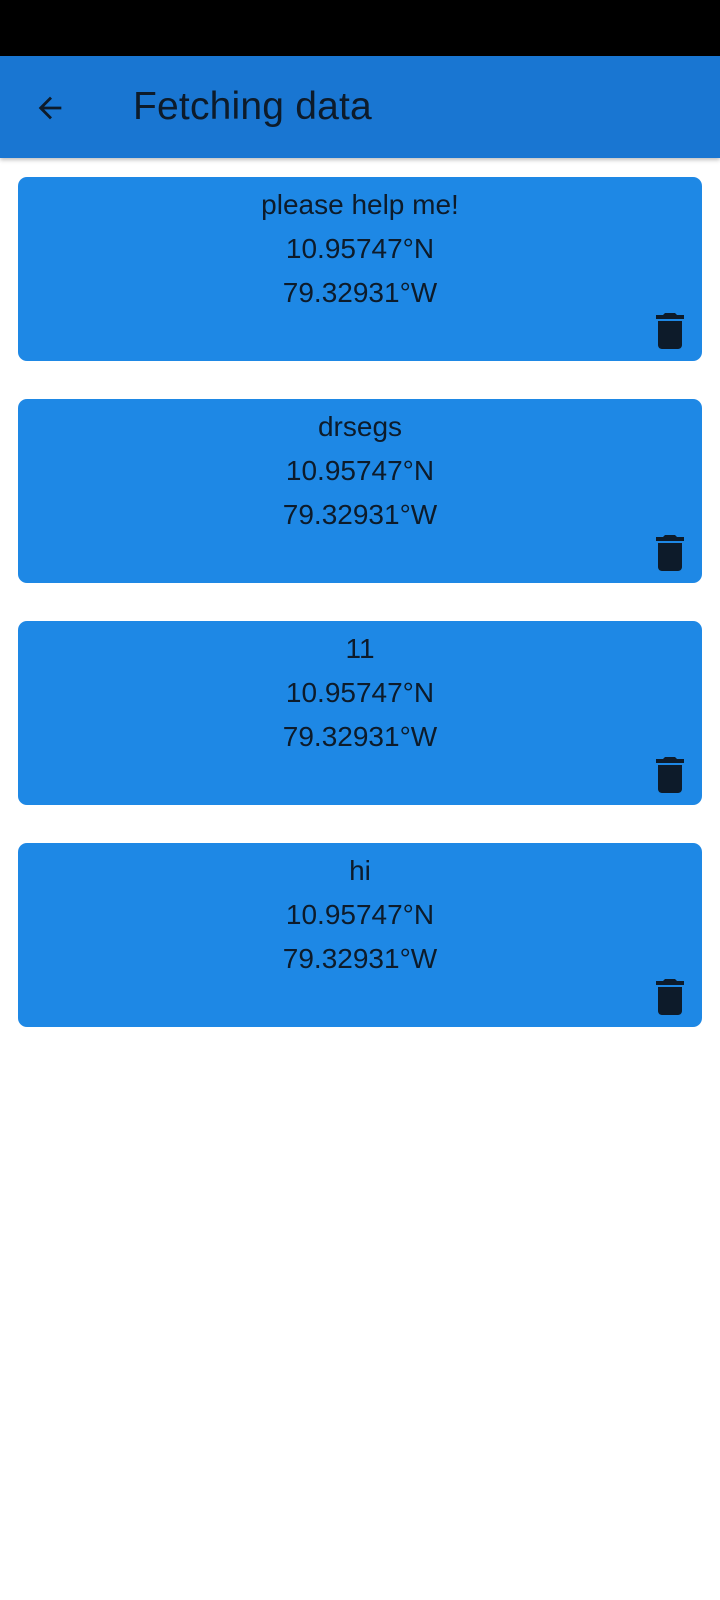 The image size is (720, 1600). I want to click on back-button, so click(50, 108).